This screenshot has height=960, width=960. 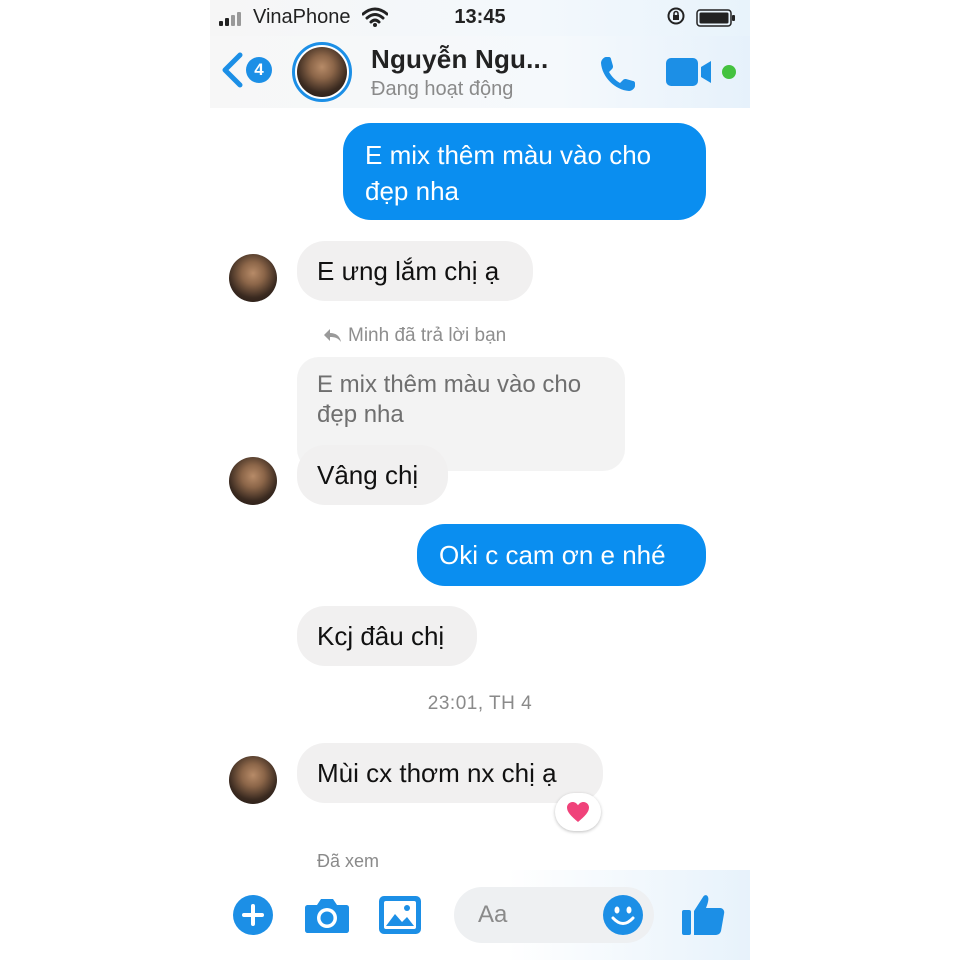 What do you see at coordinates (348, 861) in the screenshot?
I see `seen-indicator: Đã xem` at bounding box center [348, 861].